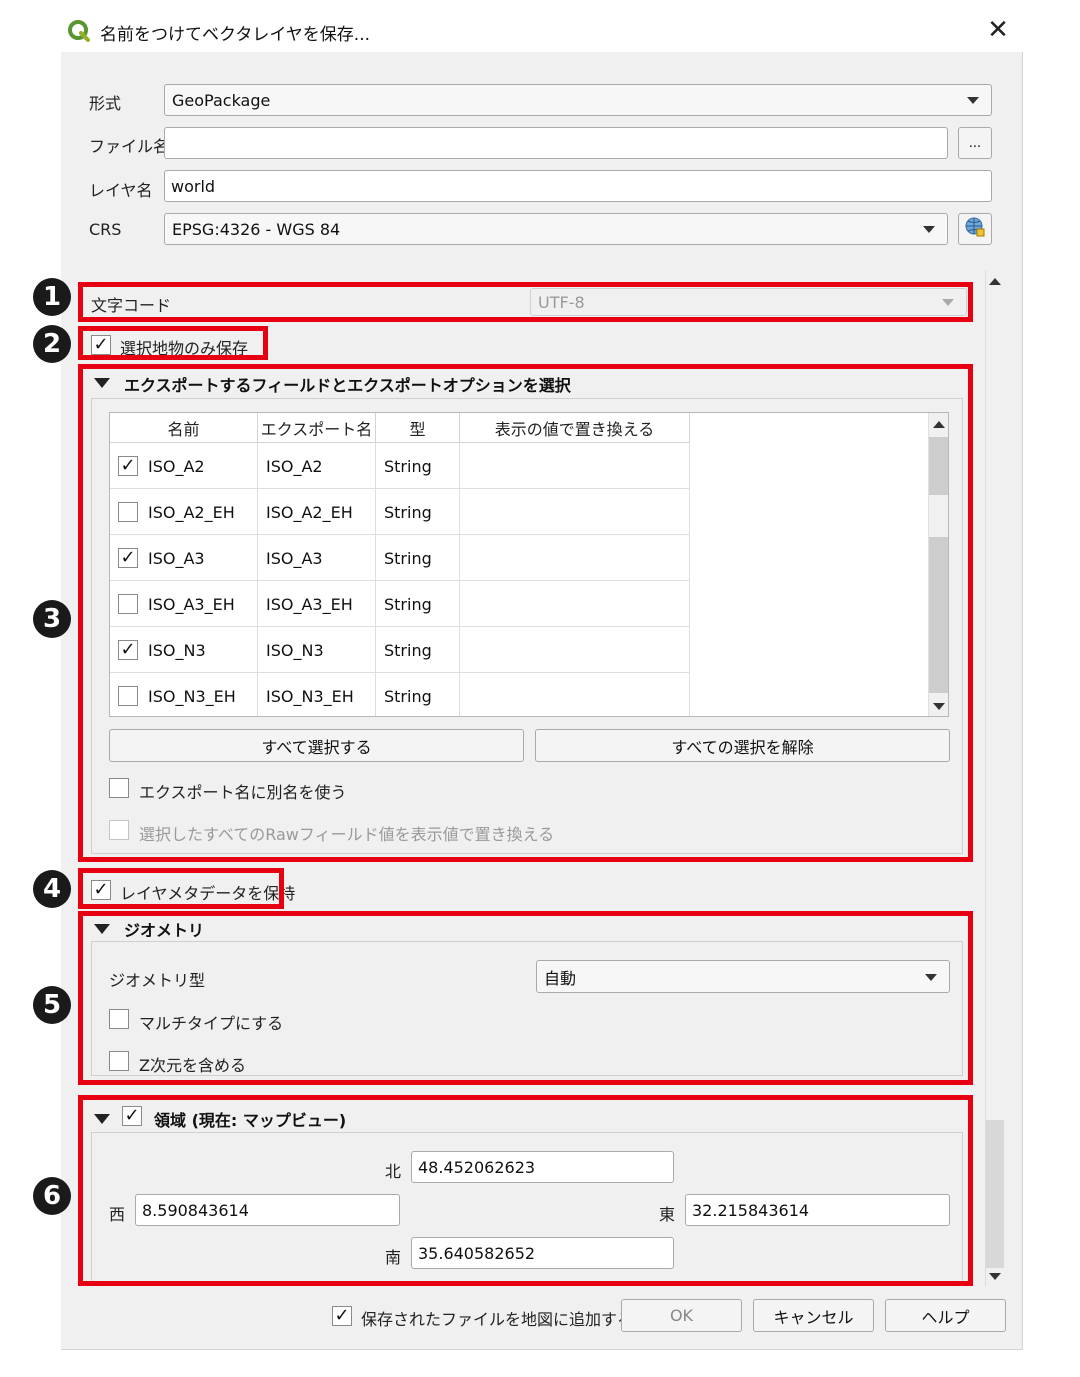 This screenshot has width=1080, height=1377. Describe the element at coordinates (497, 1319) in the screenshot. I see `add-to-map-label: 保存されたファイルを地図に追加する` at that location.